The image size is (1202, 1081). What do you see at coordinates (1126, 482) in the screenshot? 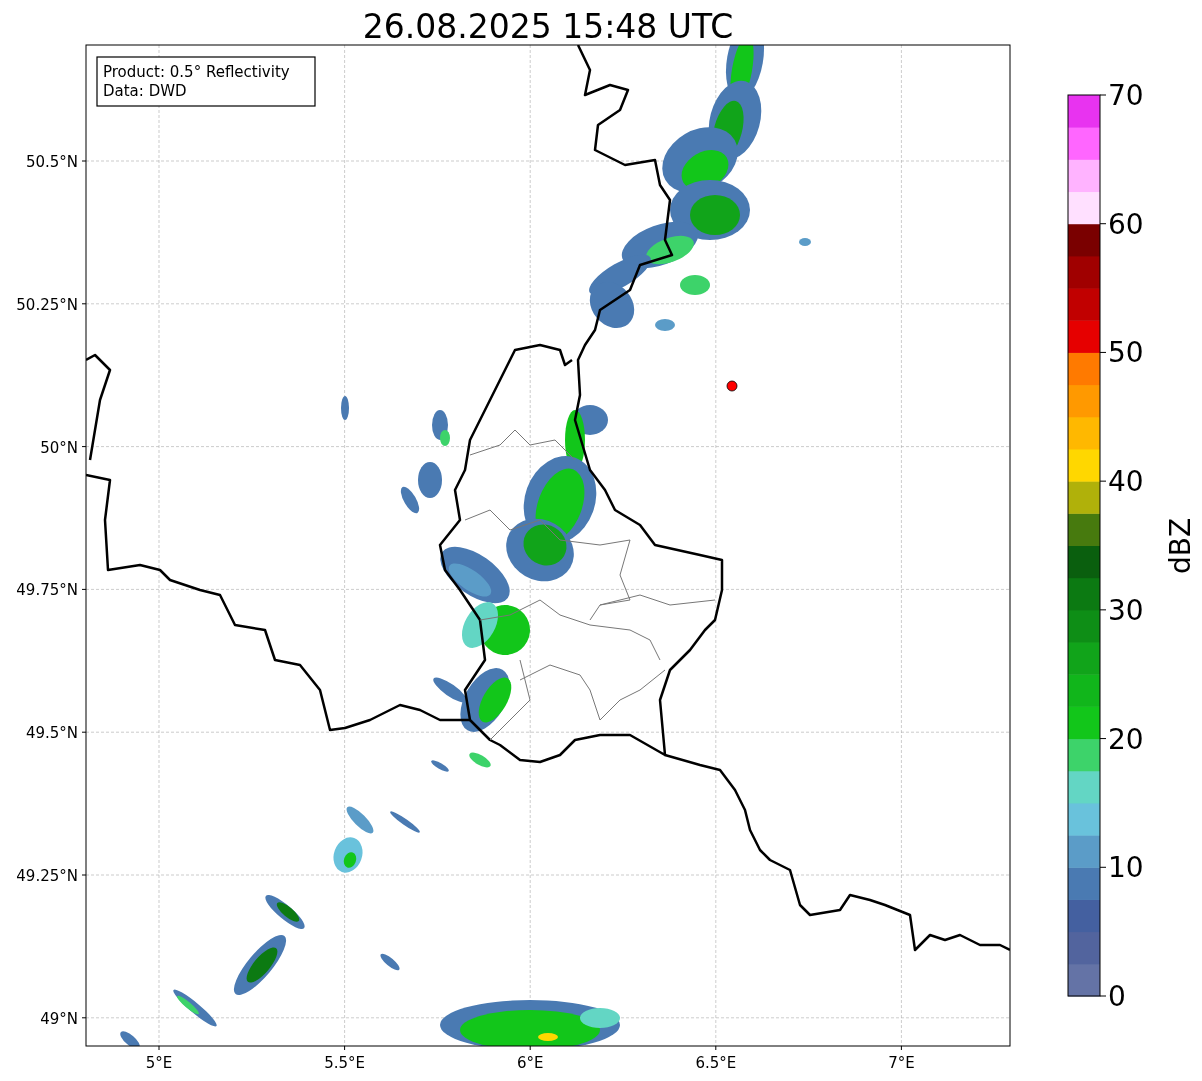
I see `colorbar-tick-label: 40` at bounding box center [1126, 482].